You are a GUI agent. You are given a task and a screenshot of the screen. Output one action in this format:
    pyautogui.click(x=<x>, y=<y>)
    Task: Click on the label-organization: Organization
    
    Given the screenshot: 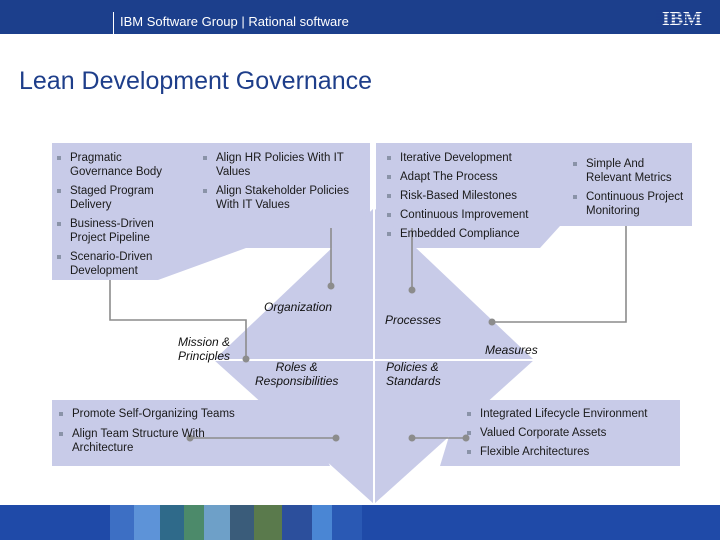 What is the action you would take?
    pyautogui.click(x=298, y=307)
    